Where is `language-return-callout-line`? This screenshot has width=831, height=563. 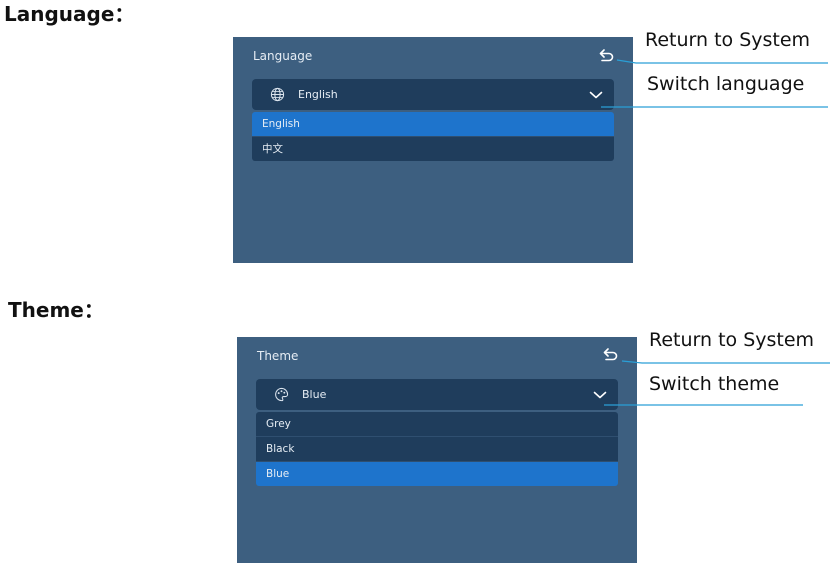 language-return-callout-line is located at coordinates (722, 61).